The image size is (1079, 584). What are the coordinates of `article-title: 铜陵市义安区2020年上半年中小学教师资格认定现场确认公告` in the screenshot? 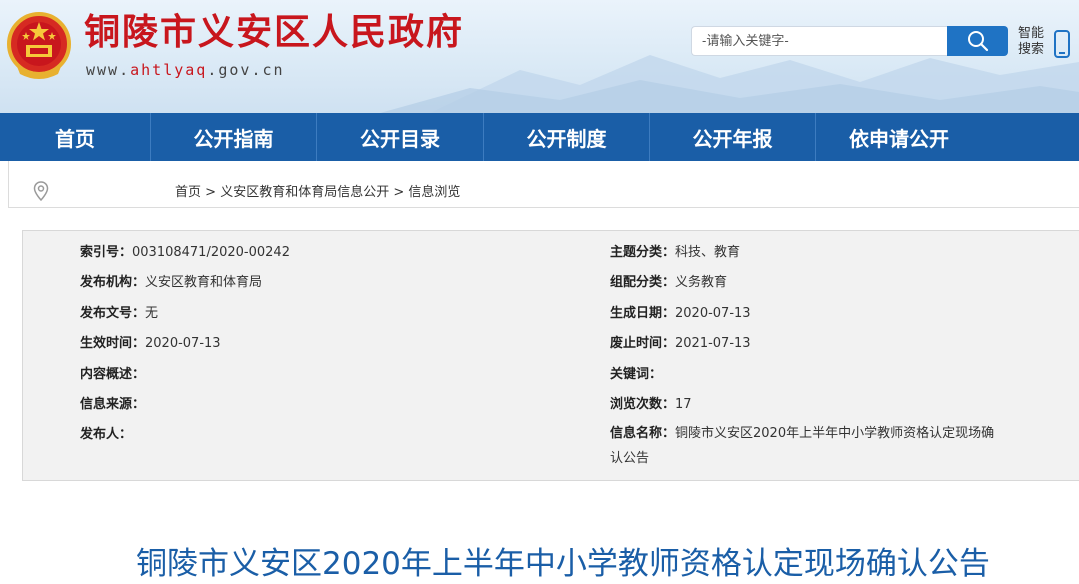 It's located at (563, 564).